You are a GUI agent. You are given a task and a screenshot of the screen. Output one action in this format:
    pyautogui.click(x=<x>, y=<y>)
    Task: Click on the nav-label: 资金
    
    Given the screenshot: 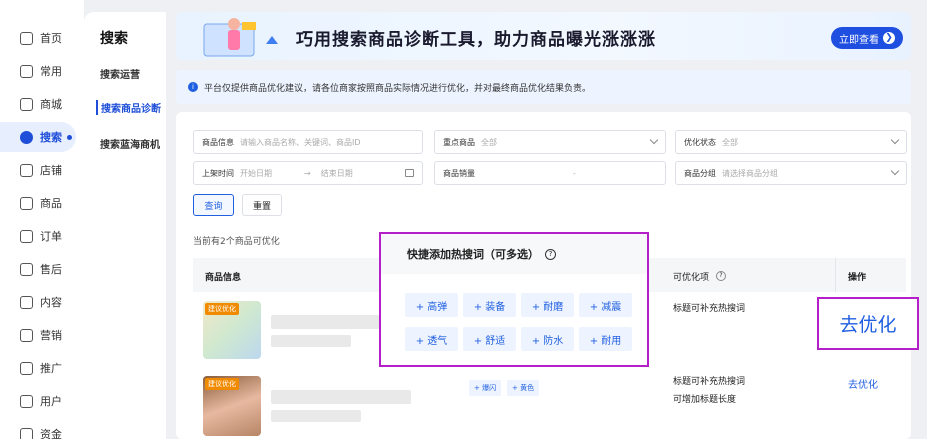 What is the action you would take?
    pyautogui.click(x=51, y=433)
    